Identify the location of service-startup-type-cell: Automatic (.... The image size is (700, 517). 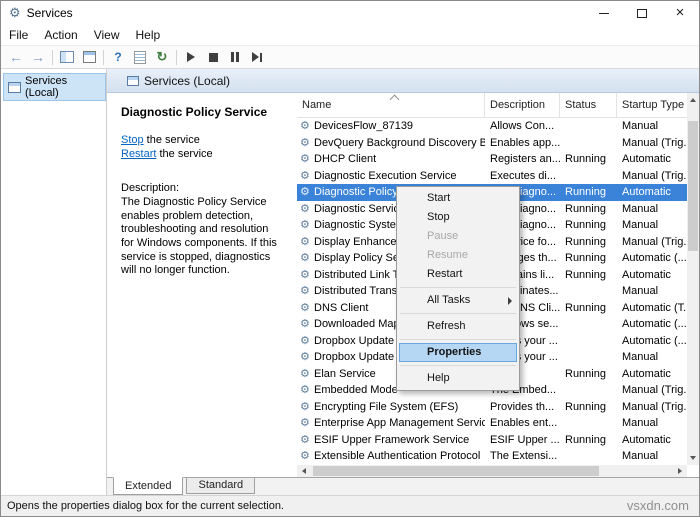
(654, 258).